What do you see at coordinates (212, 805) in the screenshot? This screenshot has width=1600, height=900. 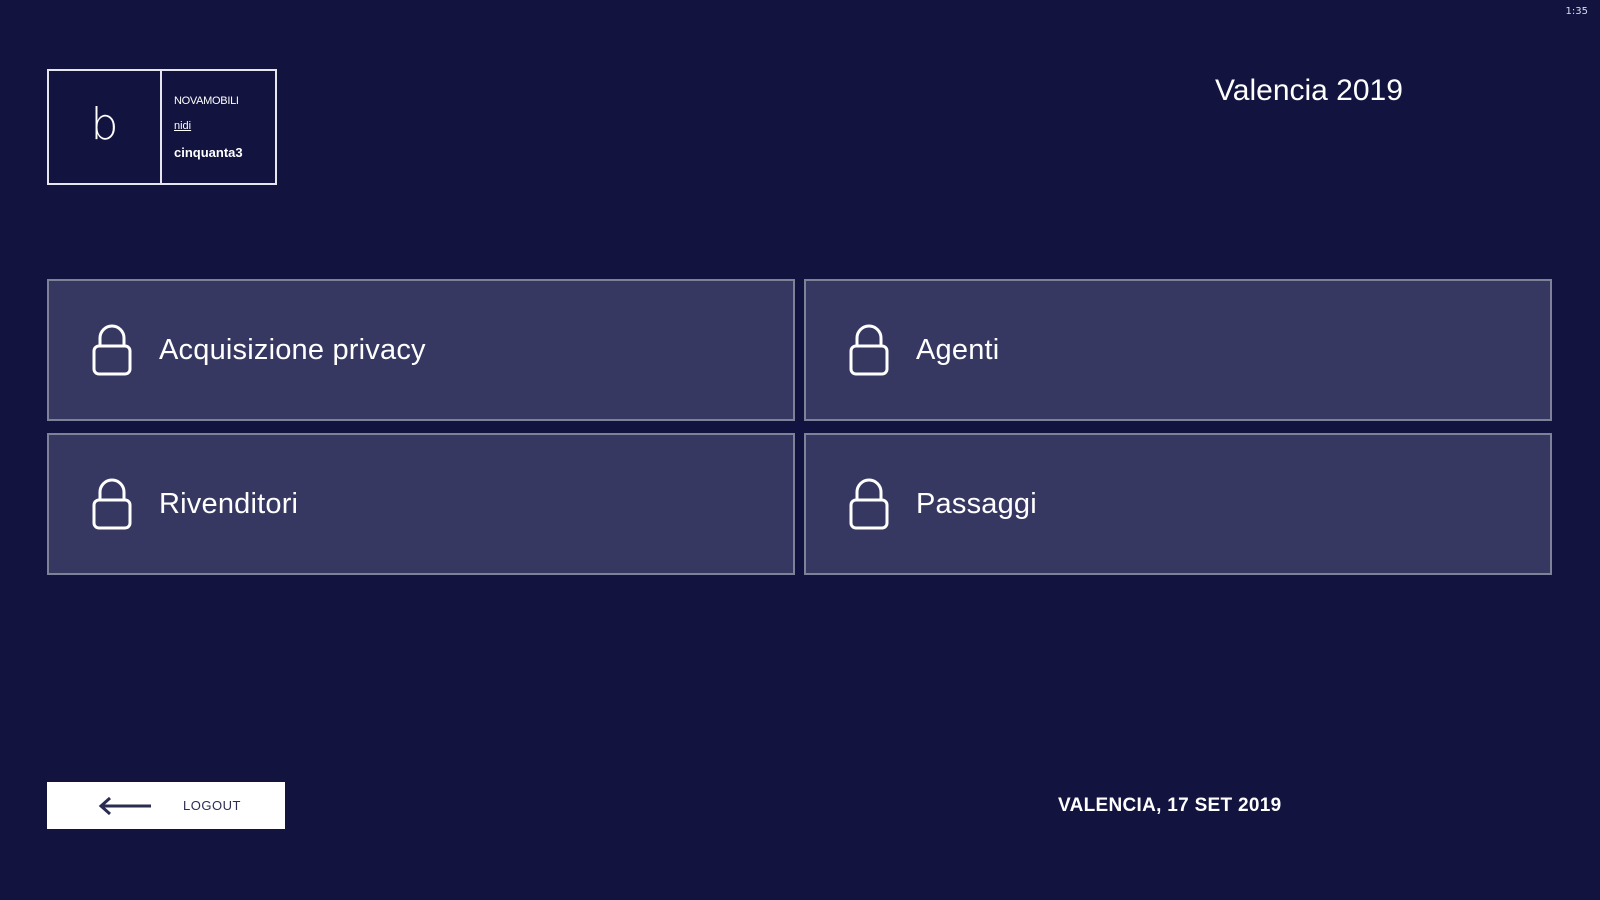 I see `logout-label: LOGOUT` at bounding box center [212, 805].